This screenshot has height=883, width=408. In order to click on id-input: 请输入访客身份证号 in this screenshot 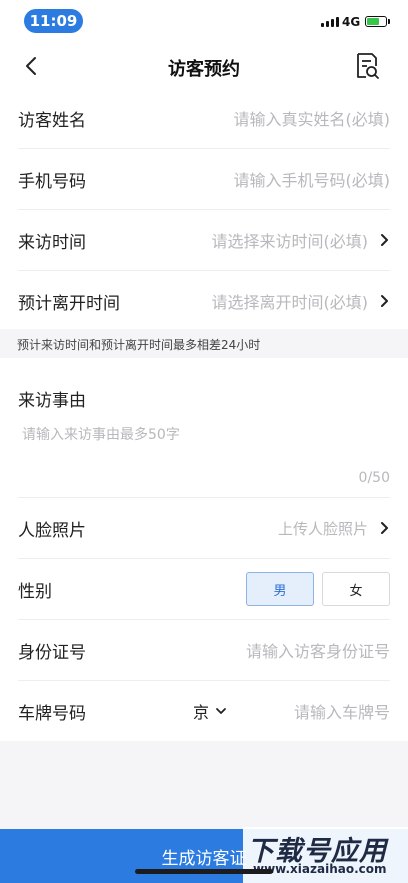, I will do `click(318, 650)`.